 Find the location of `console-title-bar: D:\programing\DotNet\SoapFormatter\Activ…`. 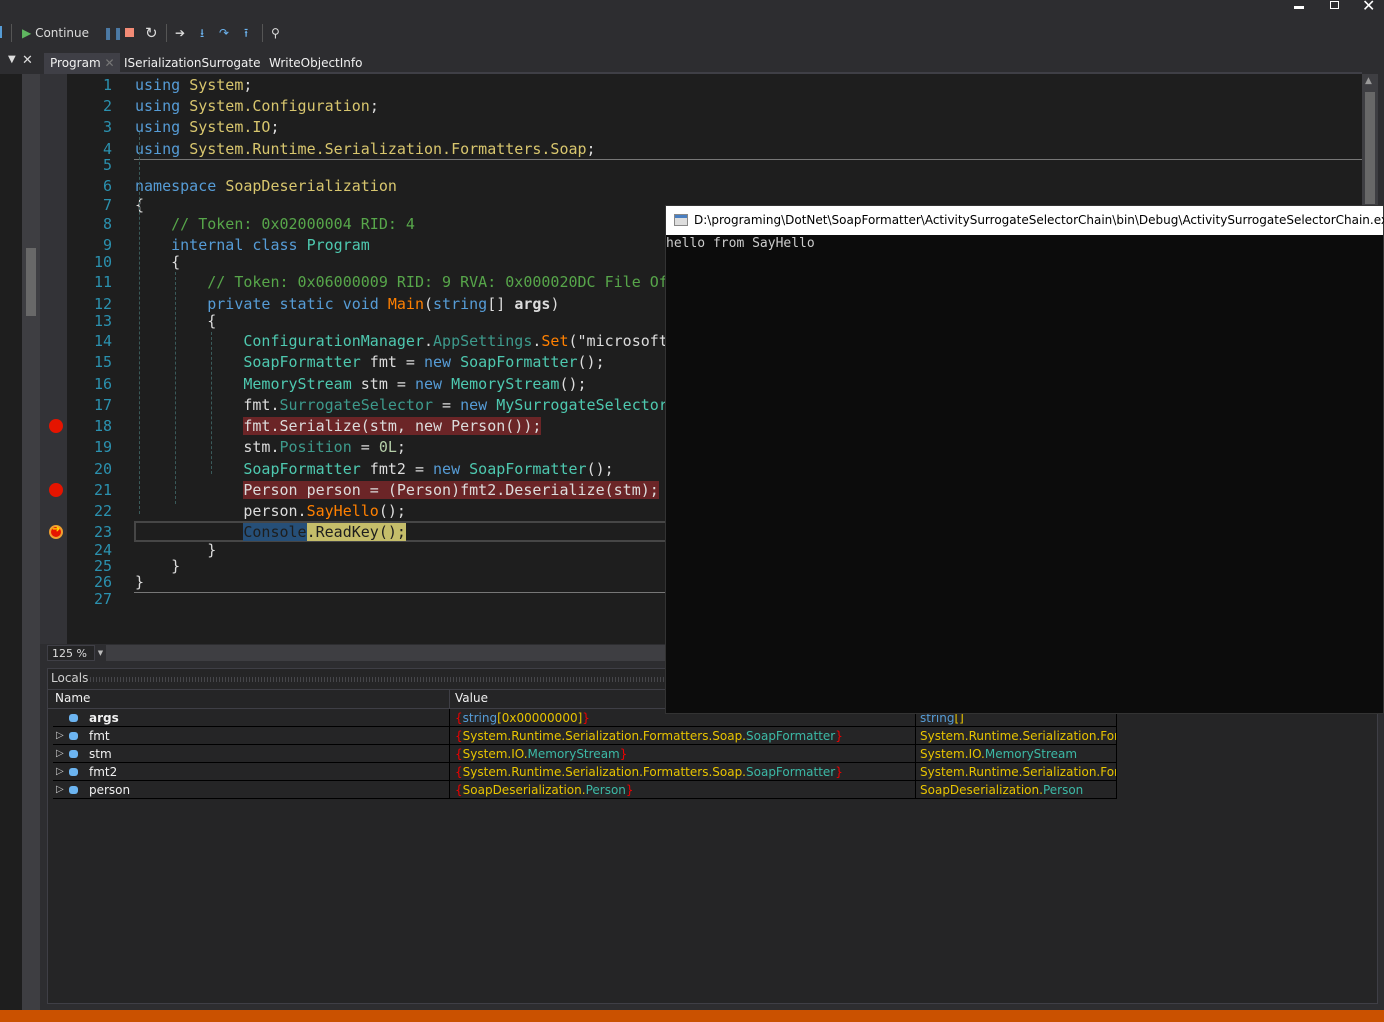

console-title-bar: D:\programing\DotNet\SoapFormatter\Activ… is located at coordinates (1025, 220).